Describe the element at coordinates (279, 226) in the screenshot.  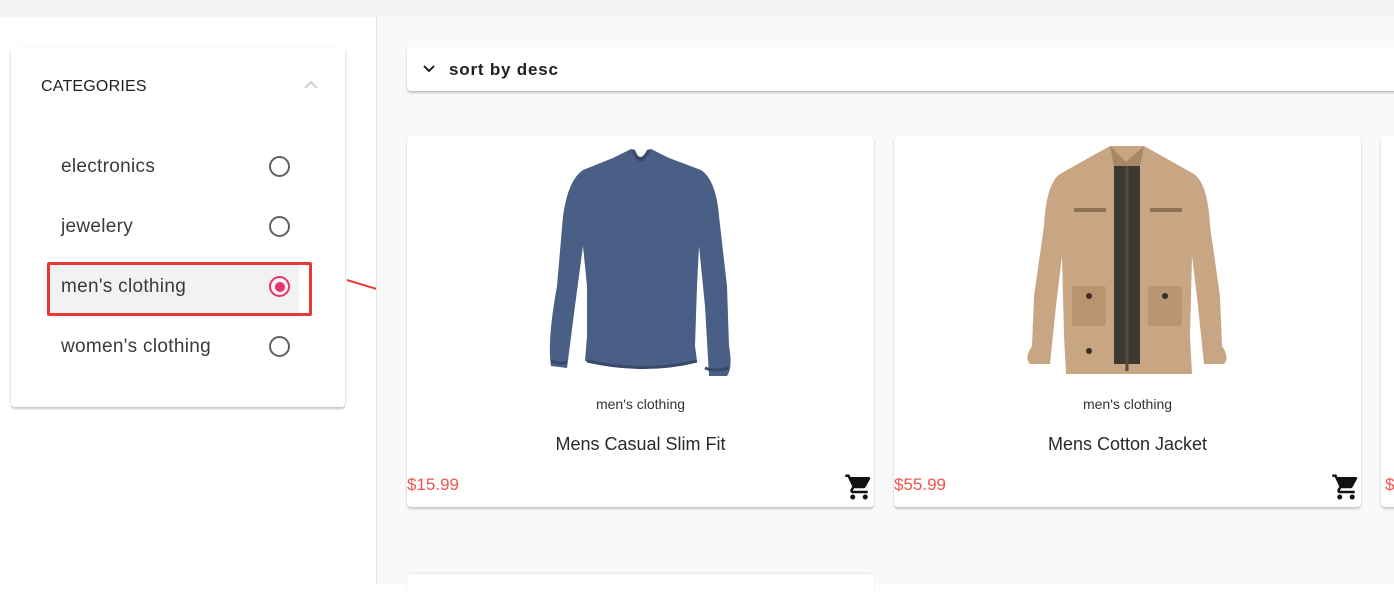
I see `radio-jewelery` at that location.